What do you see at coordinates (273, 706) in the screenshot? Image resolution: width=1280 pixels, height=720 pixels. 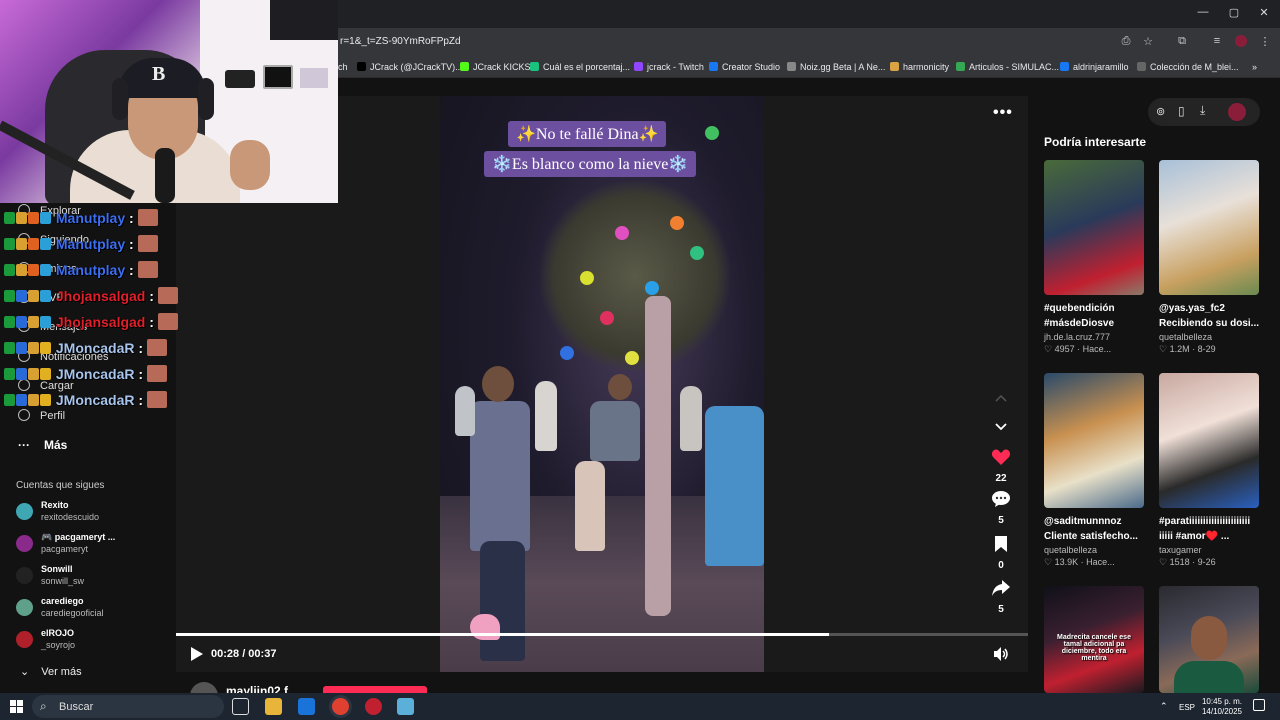 I see `file-explorer-icon` at bounding box center [273, 706].